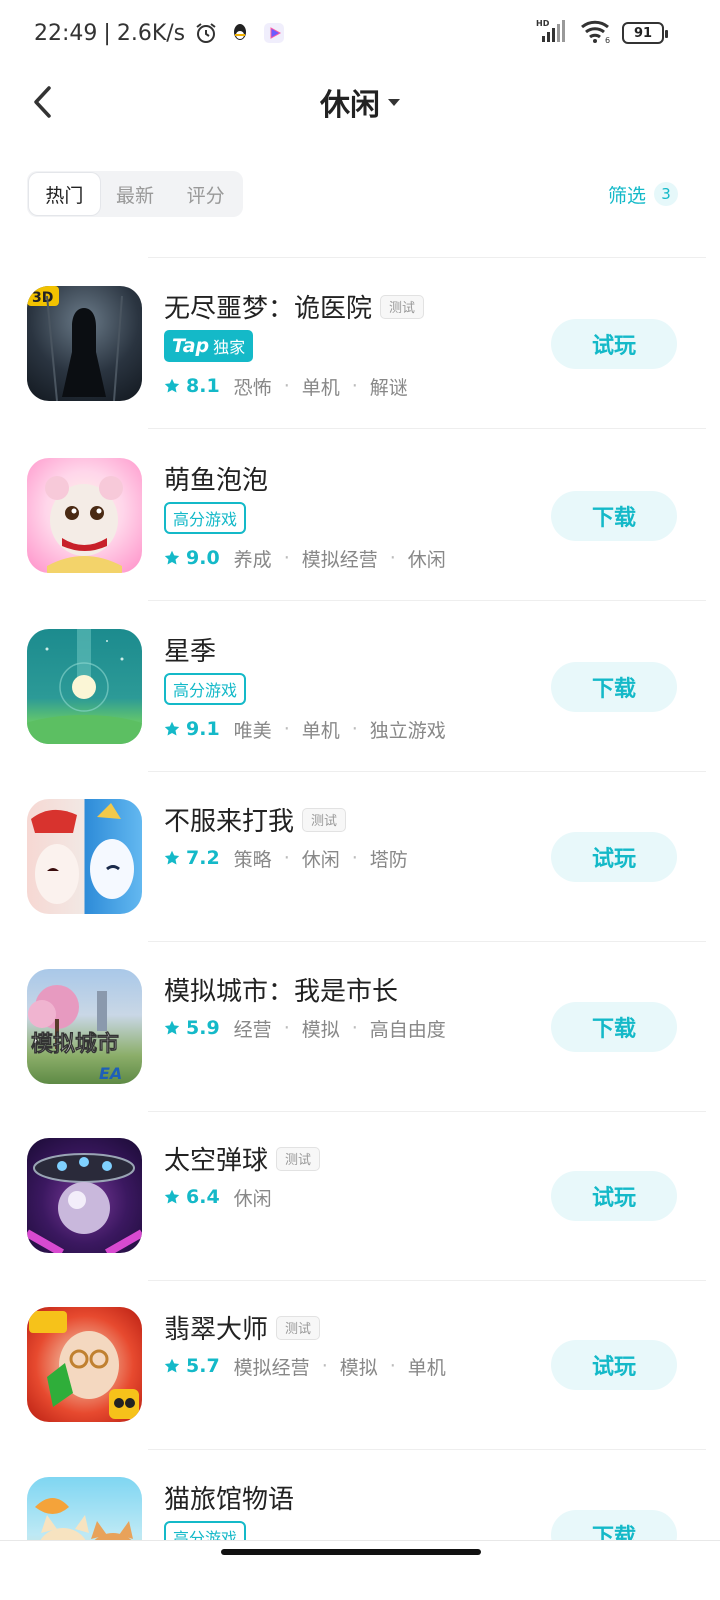 This screenshot has width=720, height=1600. Describe the element at coordinates (160, 33) in the screenshot. I see `status-left: 22:49 | 2.6K/s` at that location.